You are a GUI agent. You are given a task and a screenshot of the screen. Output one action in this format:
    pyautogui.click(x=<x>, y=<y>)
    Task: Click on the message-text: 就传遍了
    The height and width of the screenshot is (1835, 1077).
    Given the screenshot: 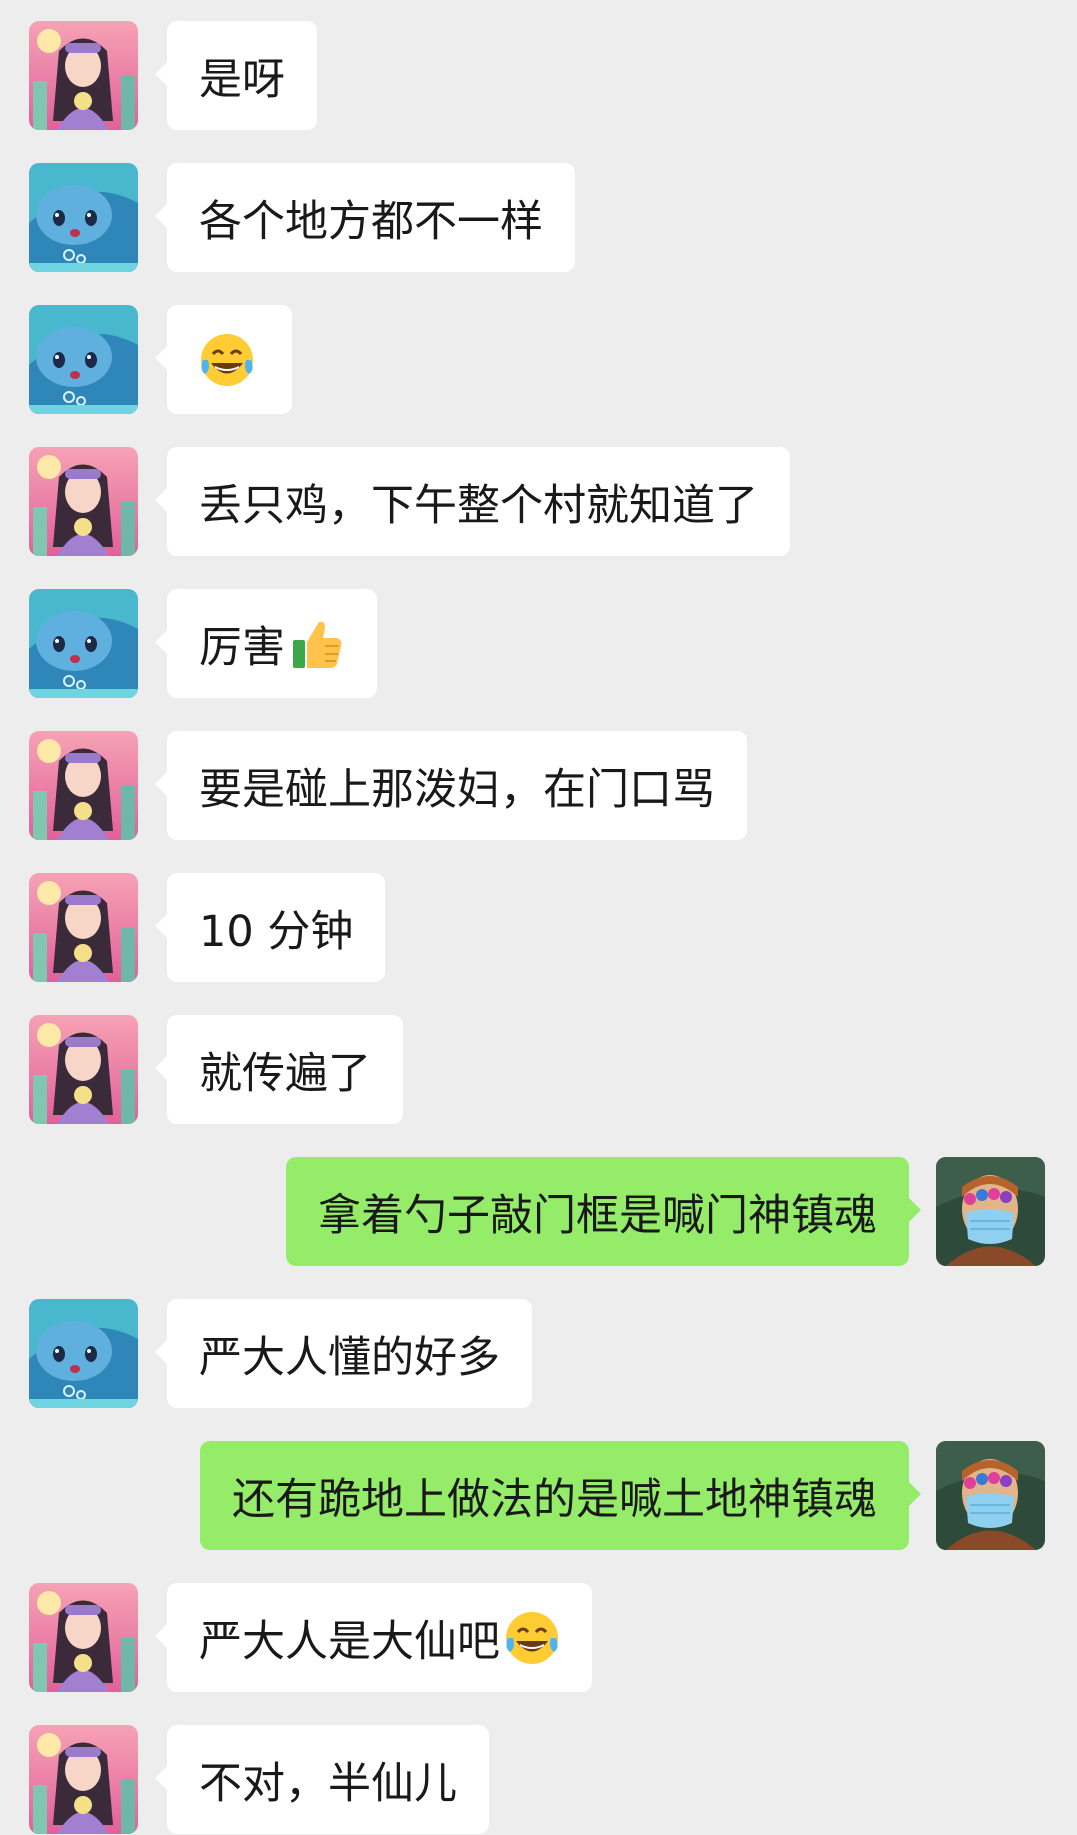 What is the action you would take?
    pyautogui.click(x=285, y=1073)
    